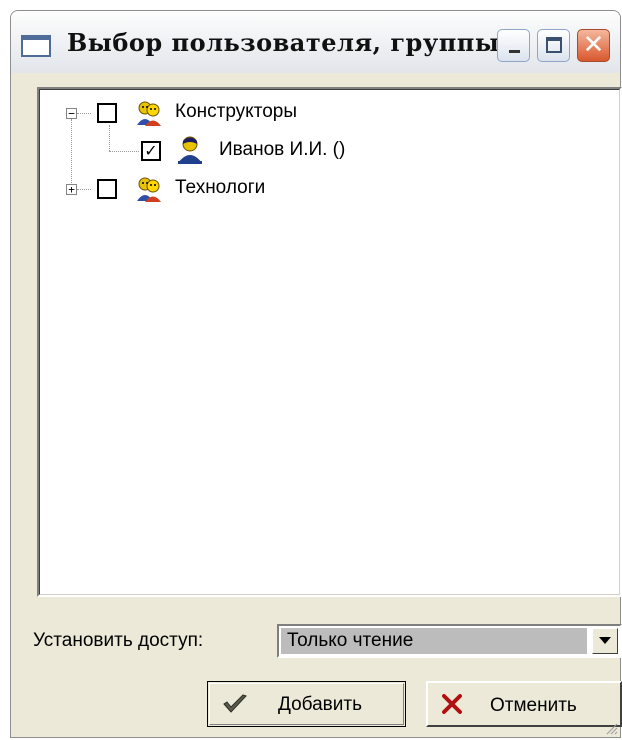 This screenshot has width=622, height=740. What do you see at coordinates (236, 111) in the screenshot?
I see `tree-node-label: Конструкторы` at bounding box center [236, 111].